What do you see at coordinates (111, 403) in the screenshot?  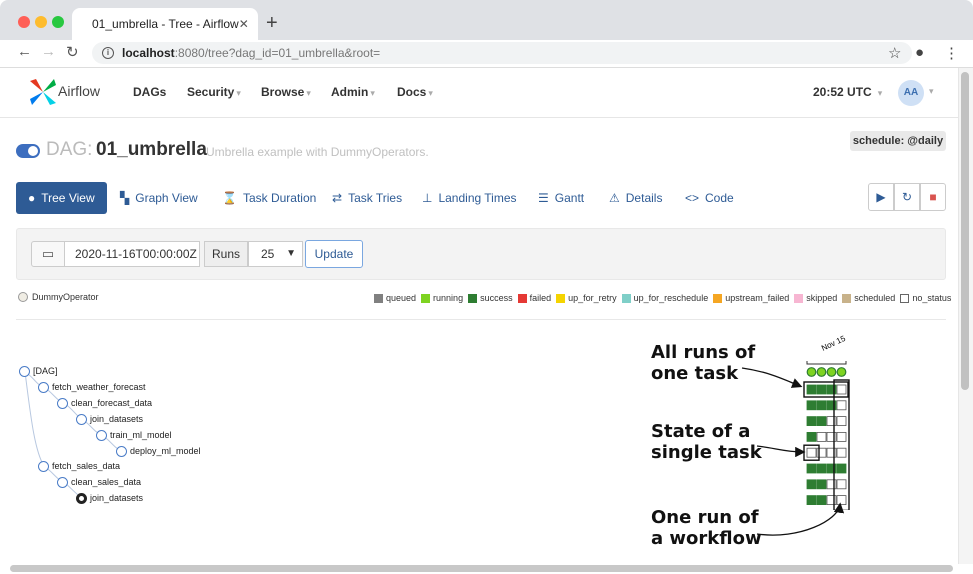 I see `tree-node-label: clean_forecast_data` at bounding box center [111, 403].